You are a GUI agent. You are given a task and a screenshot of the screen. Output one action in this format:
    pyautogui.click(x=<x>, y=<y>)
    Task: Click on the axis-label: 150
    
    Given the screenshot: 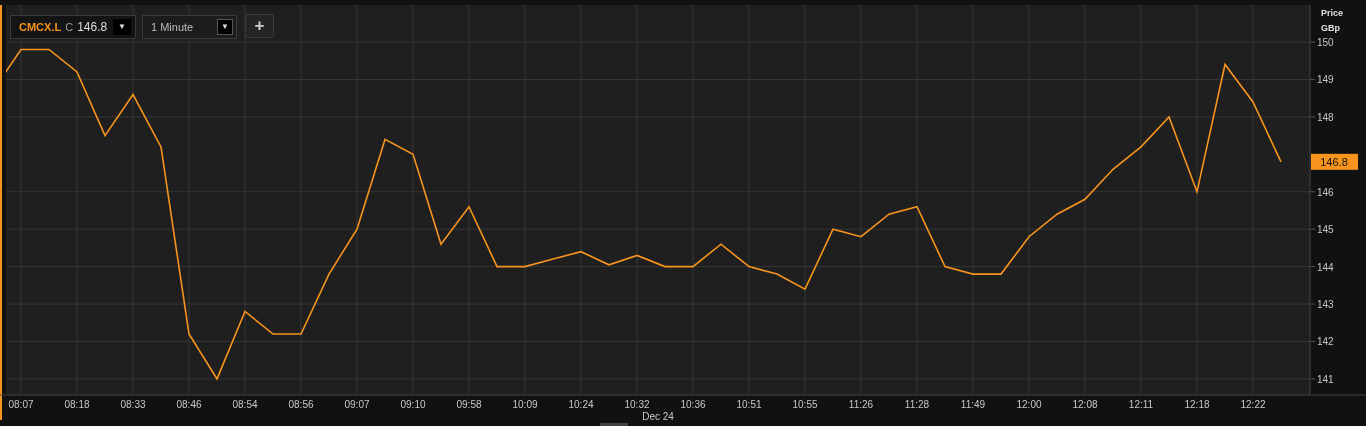 What is the action you would take?
    pyautogui.click(x=1325, y=43)
    